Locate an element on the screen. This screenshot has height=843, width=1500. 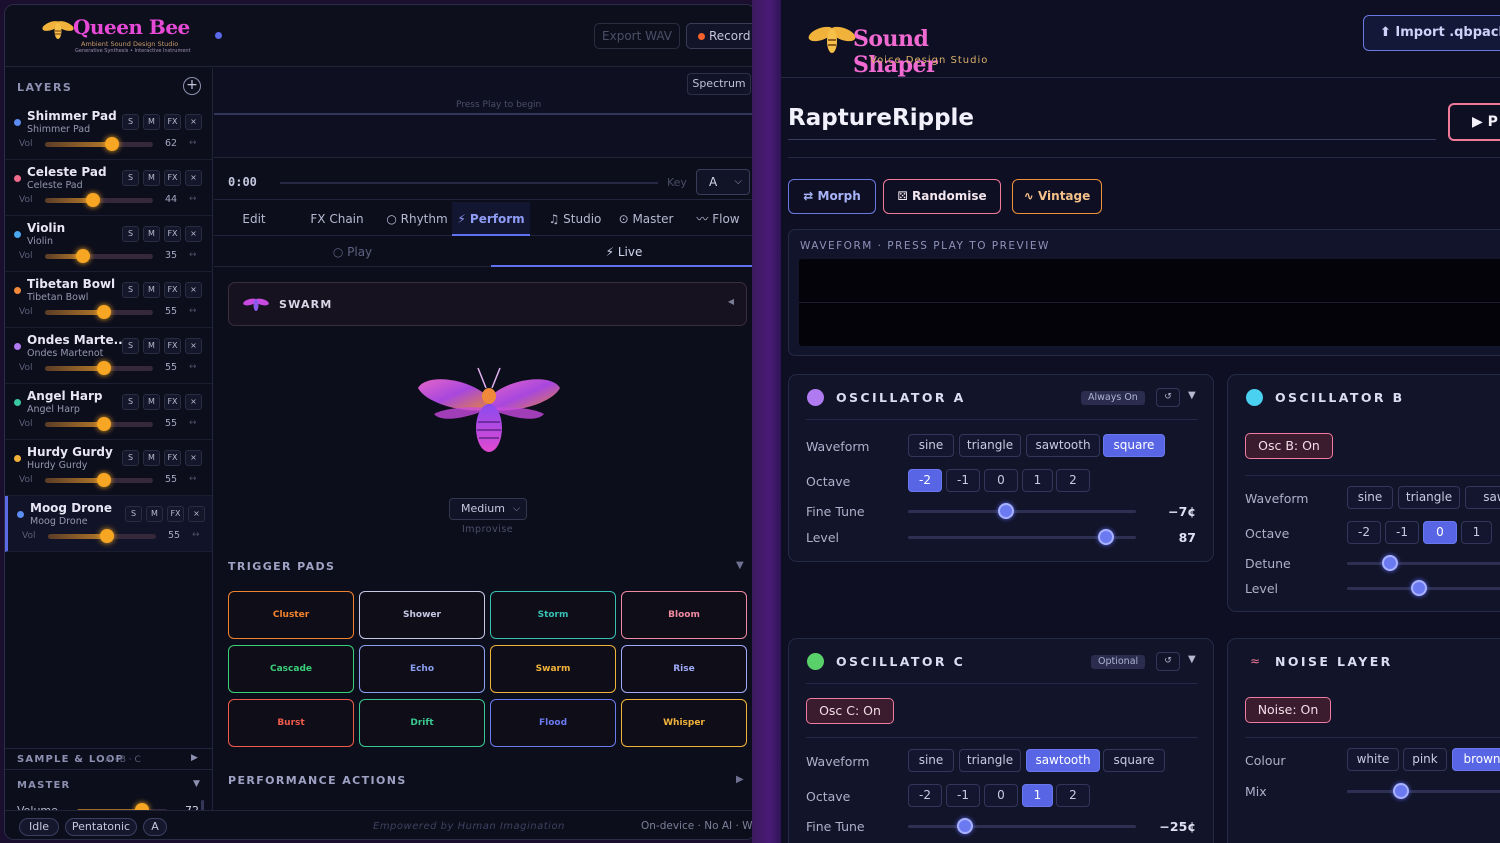
colour-option: white is located at coordinates (1373, 759).